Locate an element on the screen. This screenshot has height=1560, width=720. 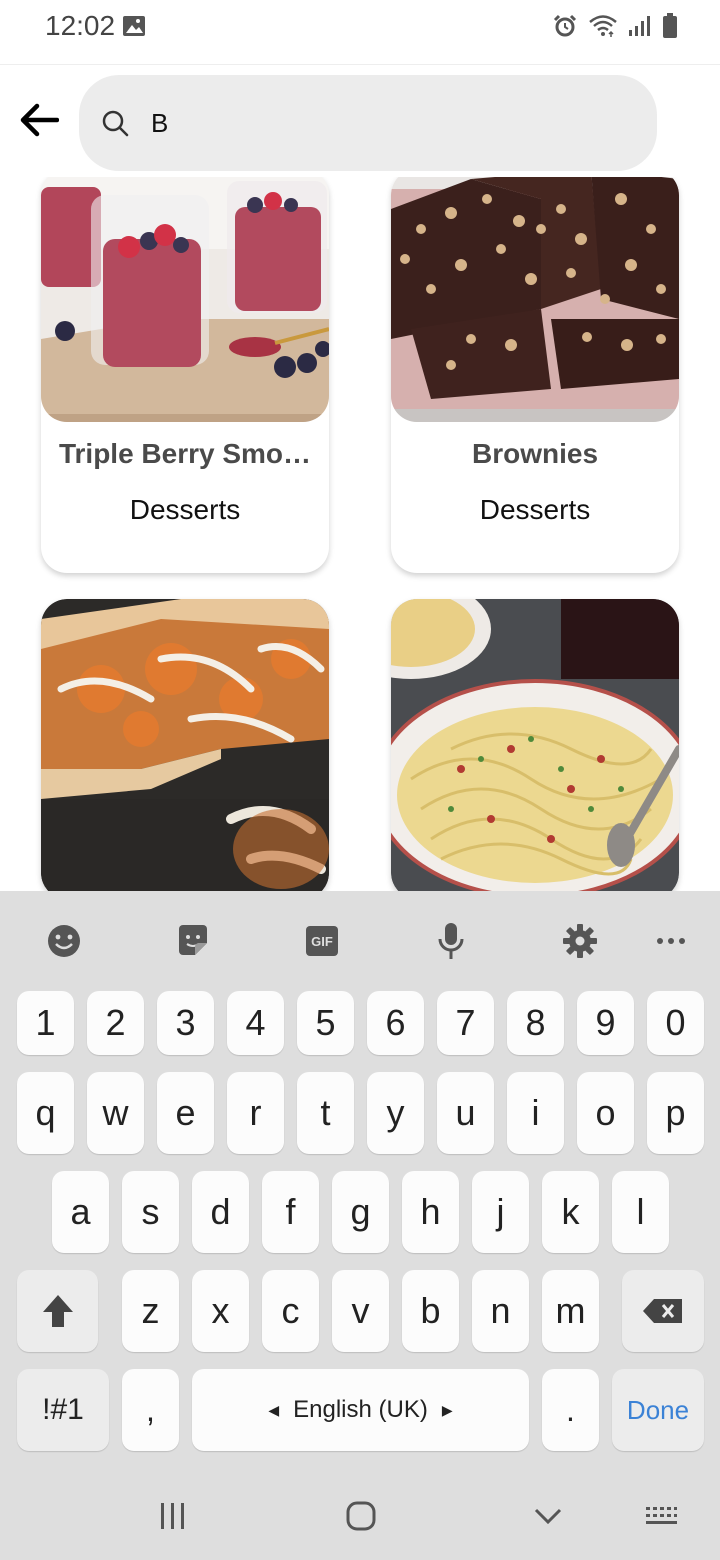
search-bar is located at coordinates (368, 123).